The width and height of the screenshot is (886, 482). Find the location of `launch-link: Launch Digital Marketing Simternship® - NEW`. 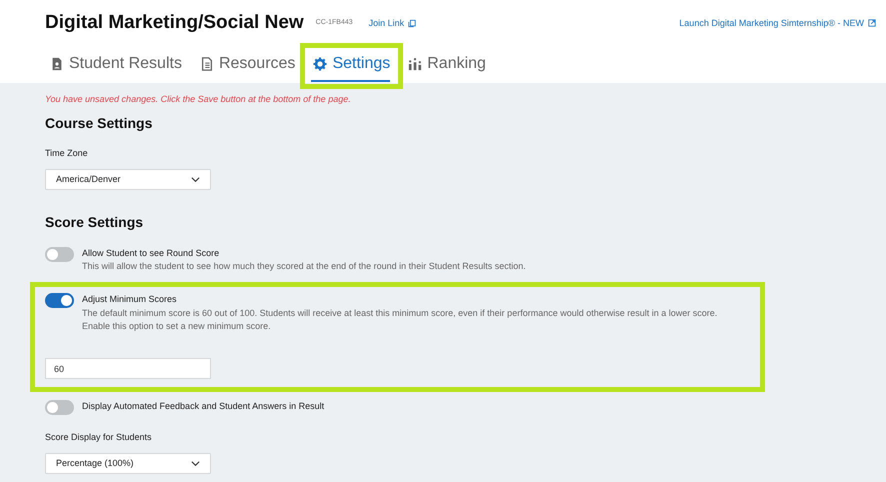

launch-link: Launch Digital Marketing Simternship® - NEW is located at coordinates (777, 23).